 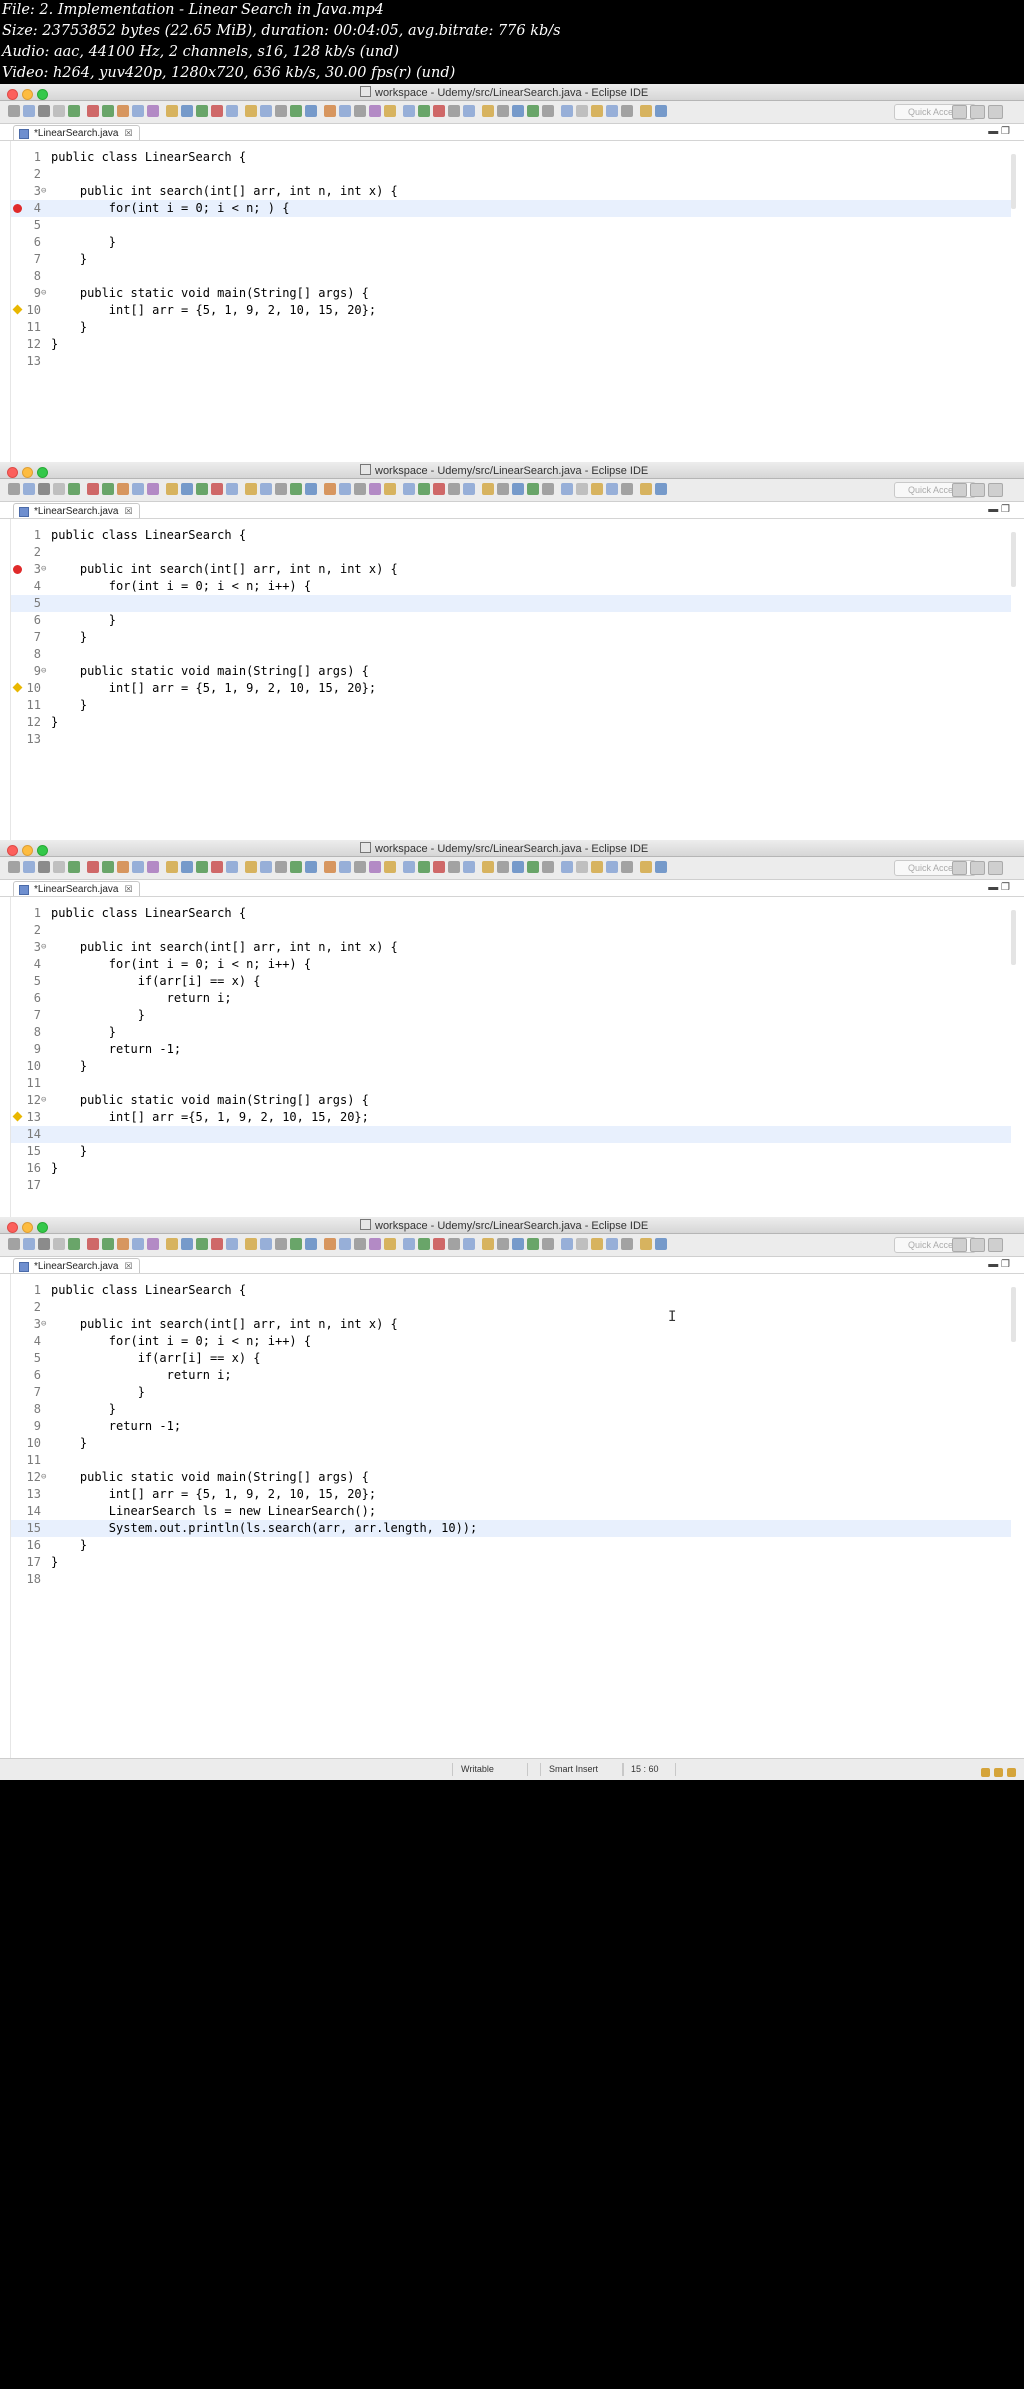 I want to click on code-line: 13 int[] arr ={5, 1, 9, 2, 10, 15, 20};, so click(x=511, y=1117).